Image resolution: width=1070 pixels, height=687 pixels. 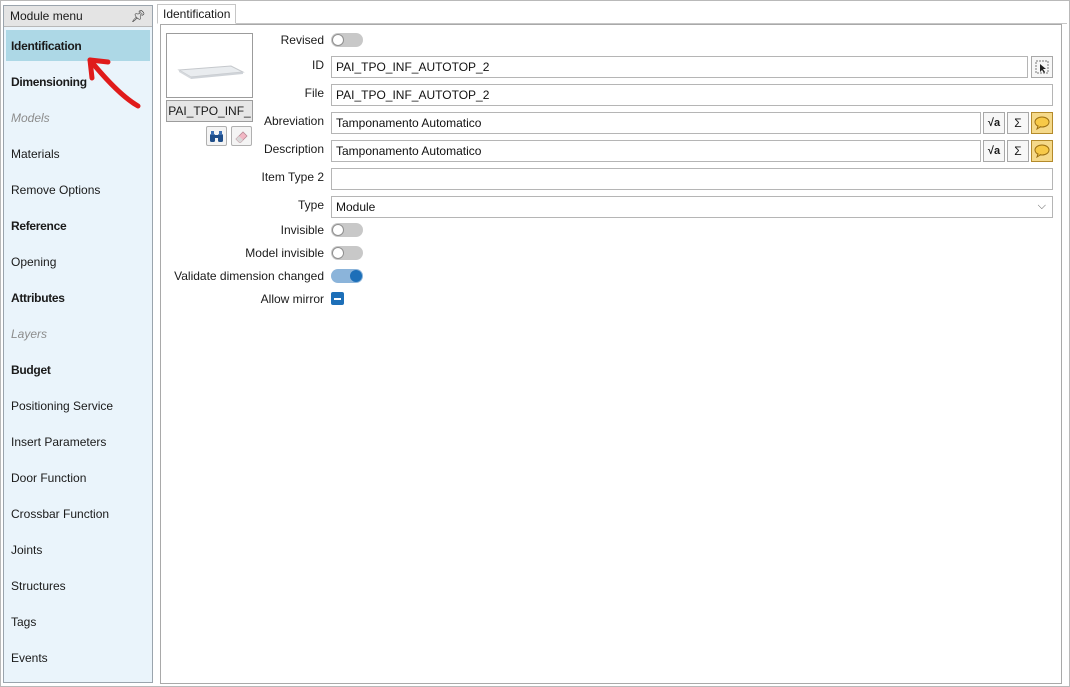 What do you see at coordinates (314, 93) in the screenshot?
I see `file-label: File` at bounding box center [314, 93].